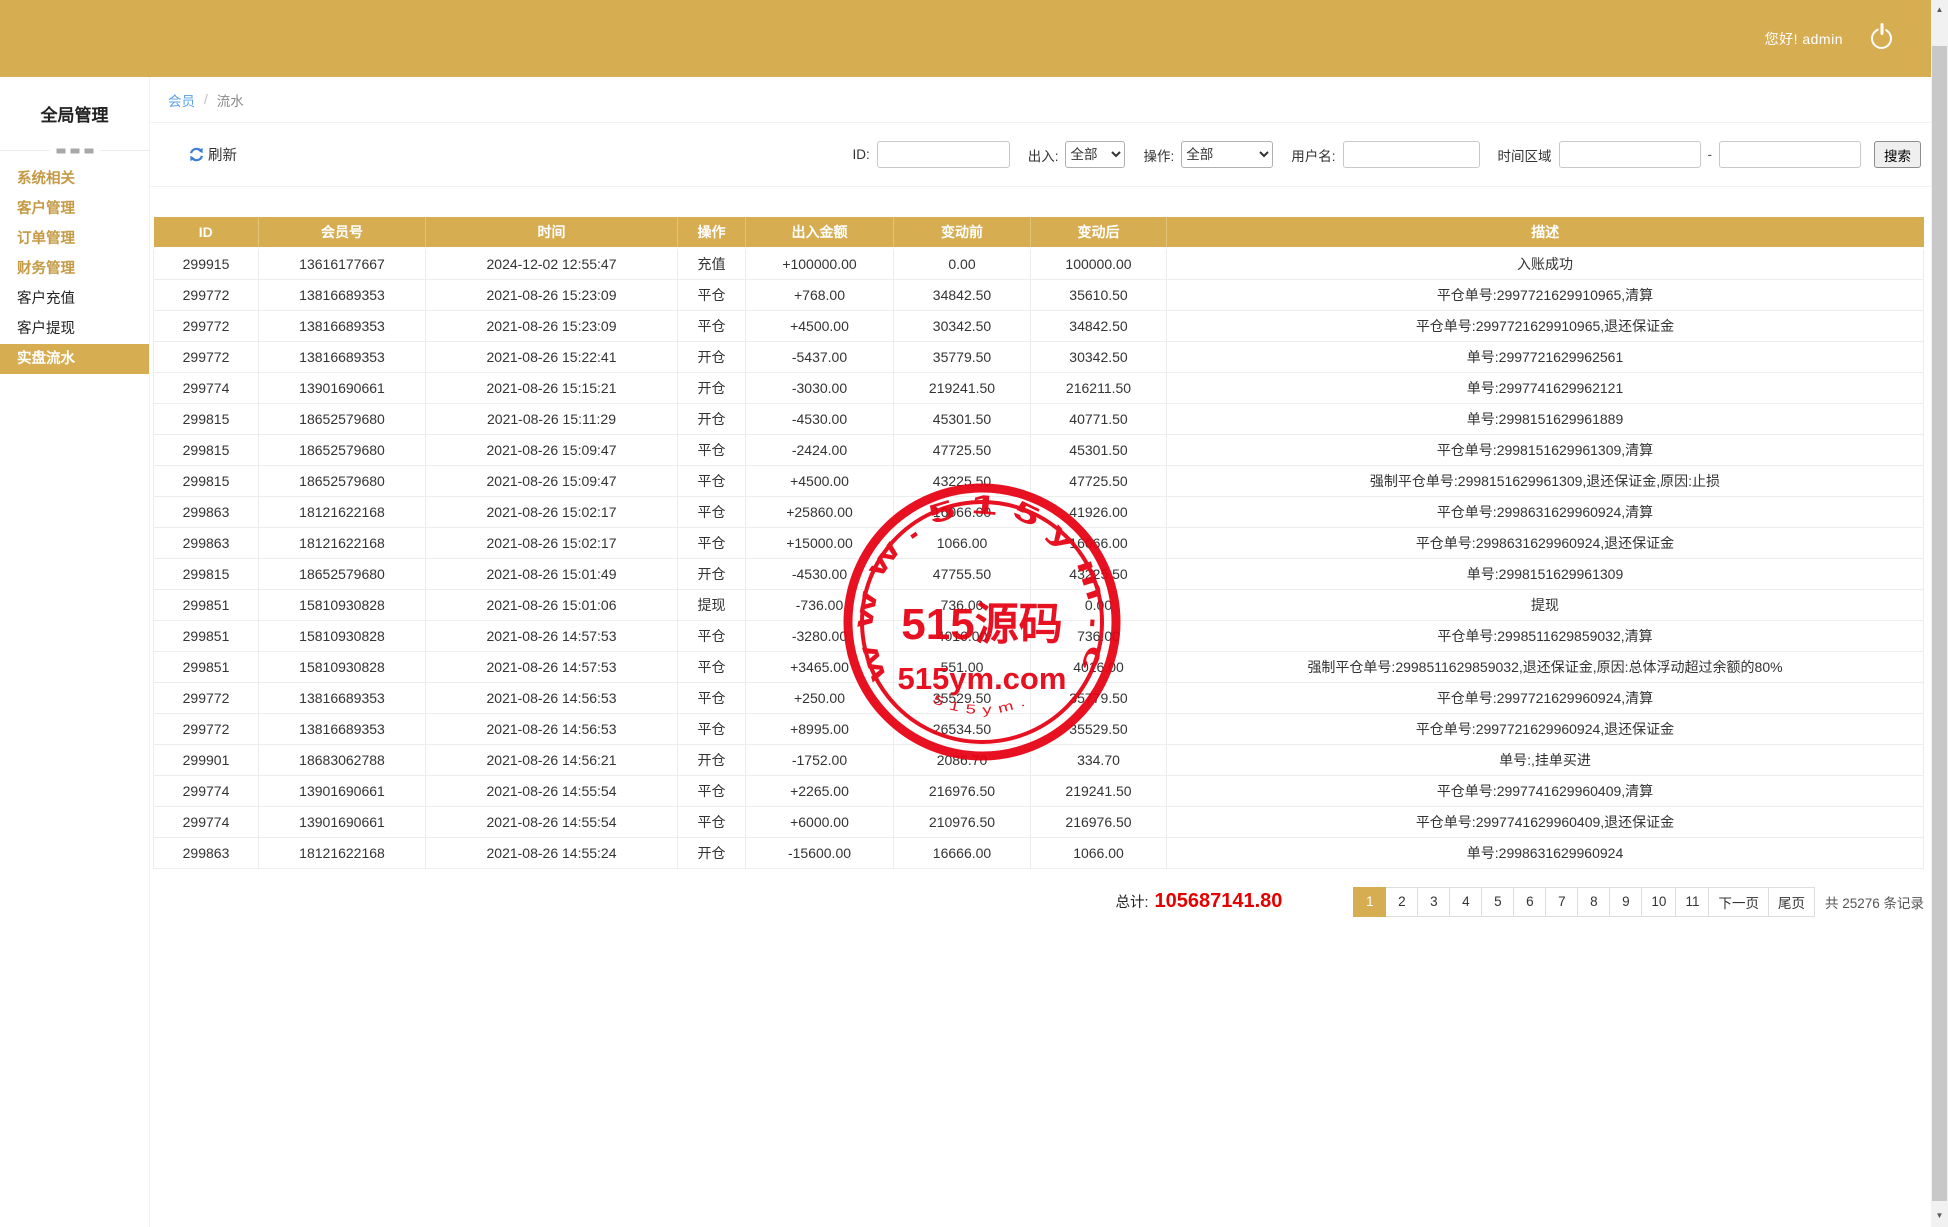  I want to click on time-end-input, so click(1790, 154).